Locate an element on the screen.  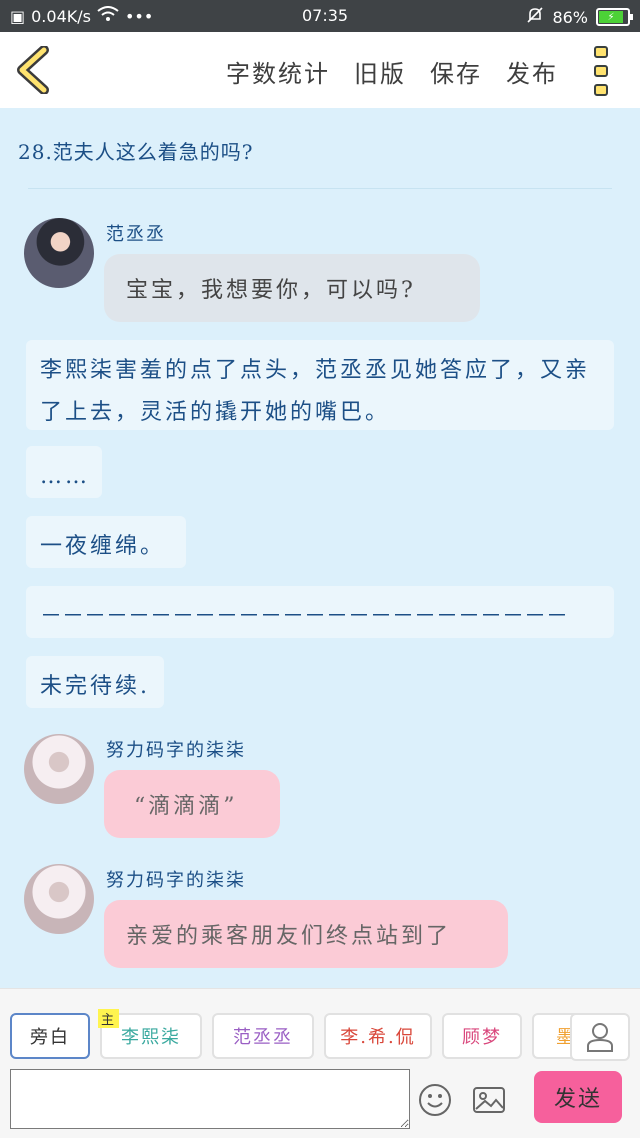
smiley-icon is located at coordinates (435, 1100).